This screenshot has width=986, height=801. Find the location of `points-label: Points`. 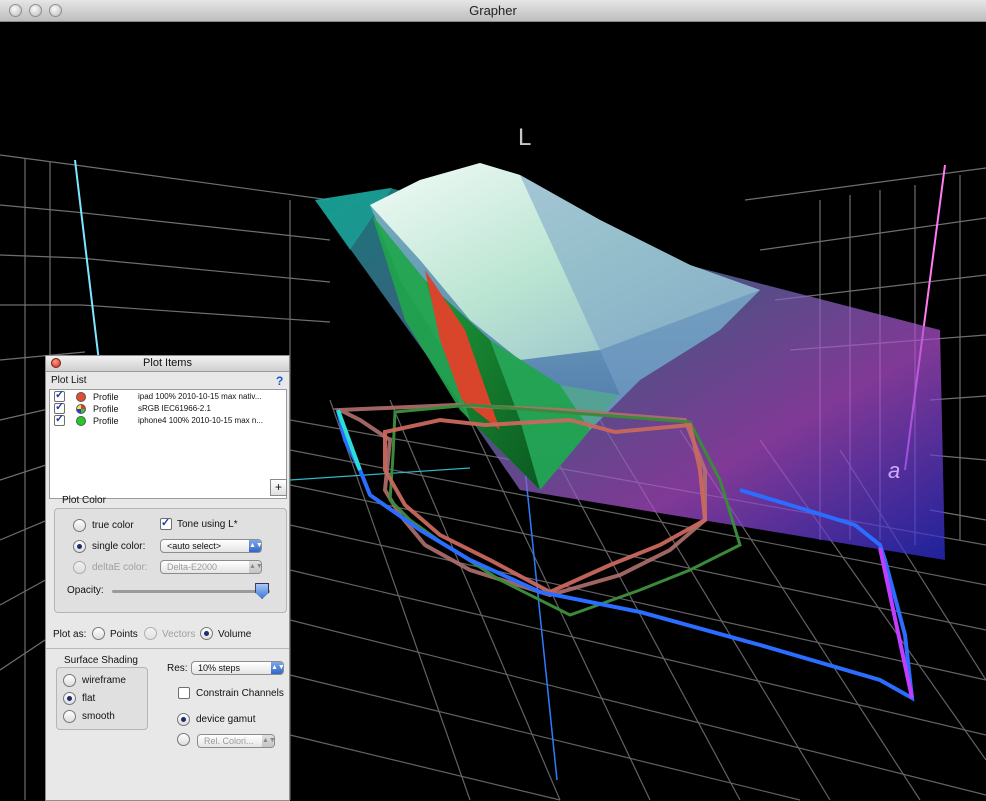

points-label: Points is located at coordinates (124, 634).